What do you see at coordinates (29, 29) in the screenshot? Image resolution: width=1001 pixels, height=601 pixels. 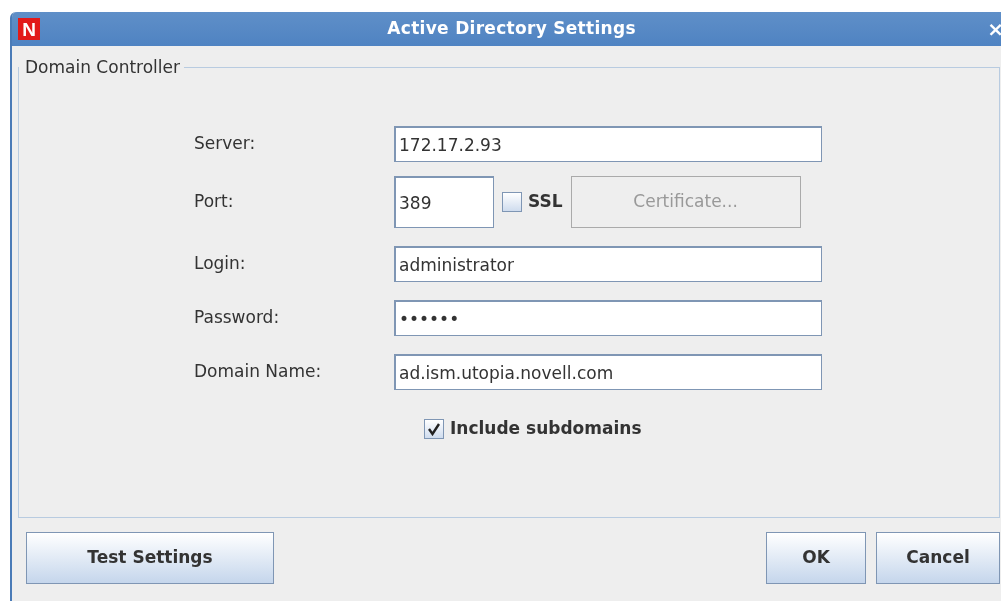 I see `app-logo: N` at bounding box center [29, 29].